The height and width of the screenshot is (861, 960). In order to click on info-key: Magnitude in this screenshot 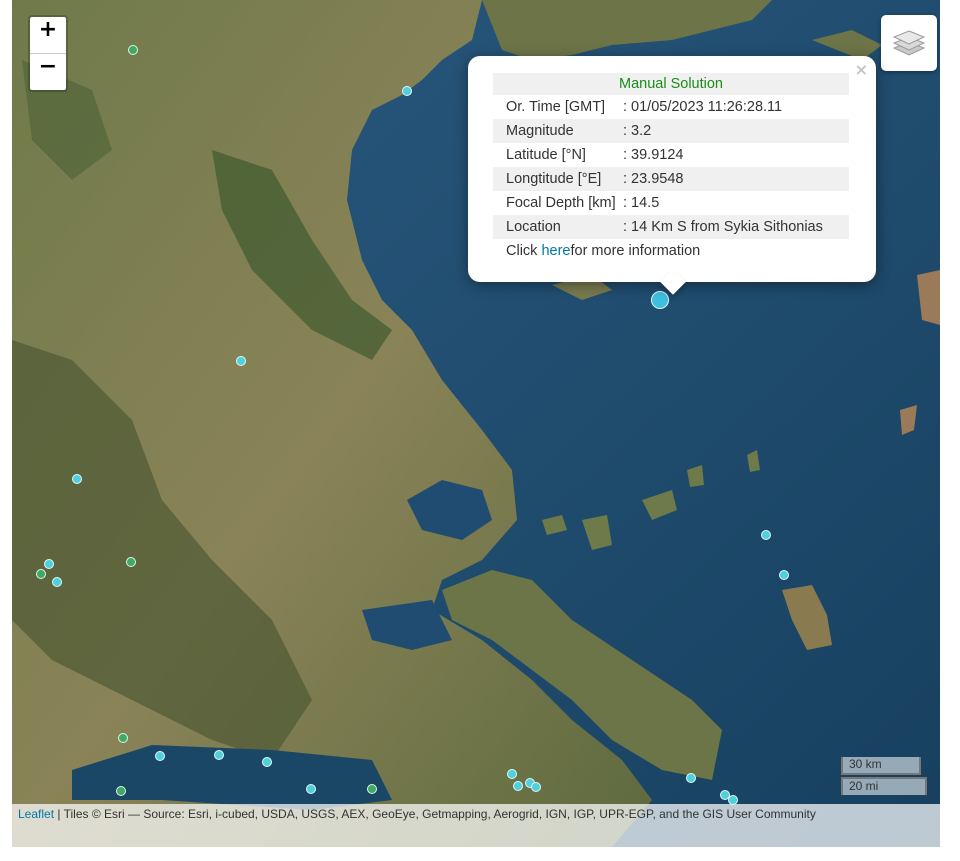, I will do `click(540, 131)`.